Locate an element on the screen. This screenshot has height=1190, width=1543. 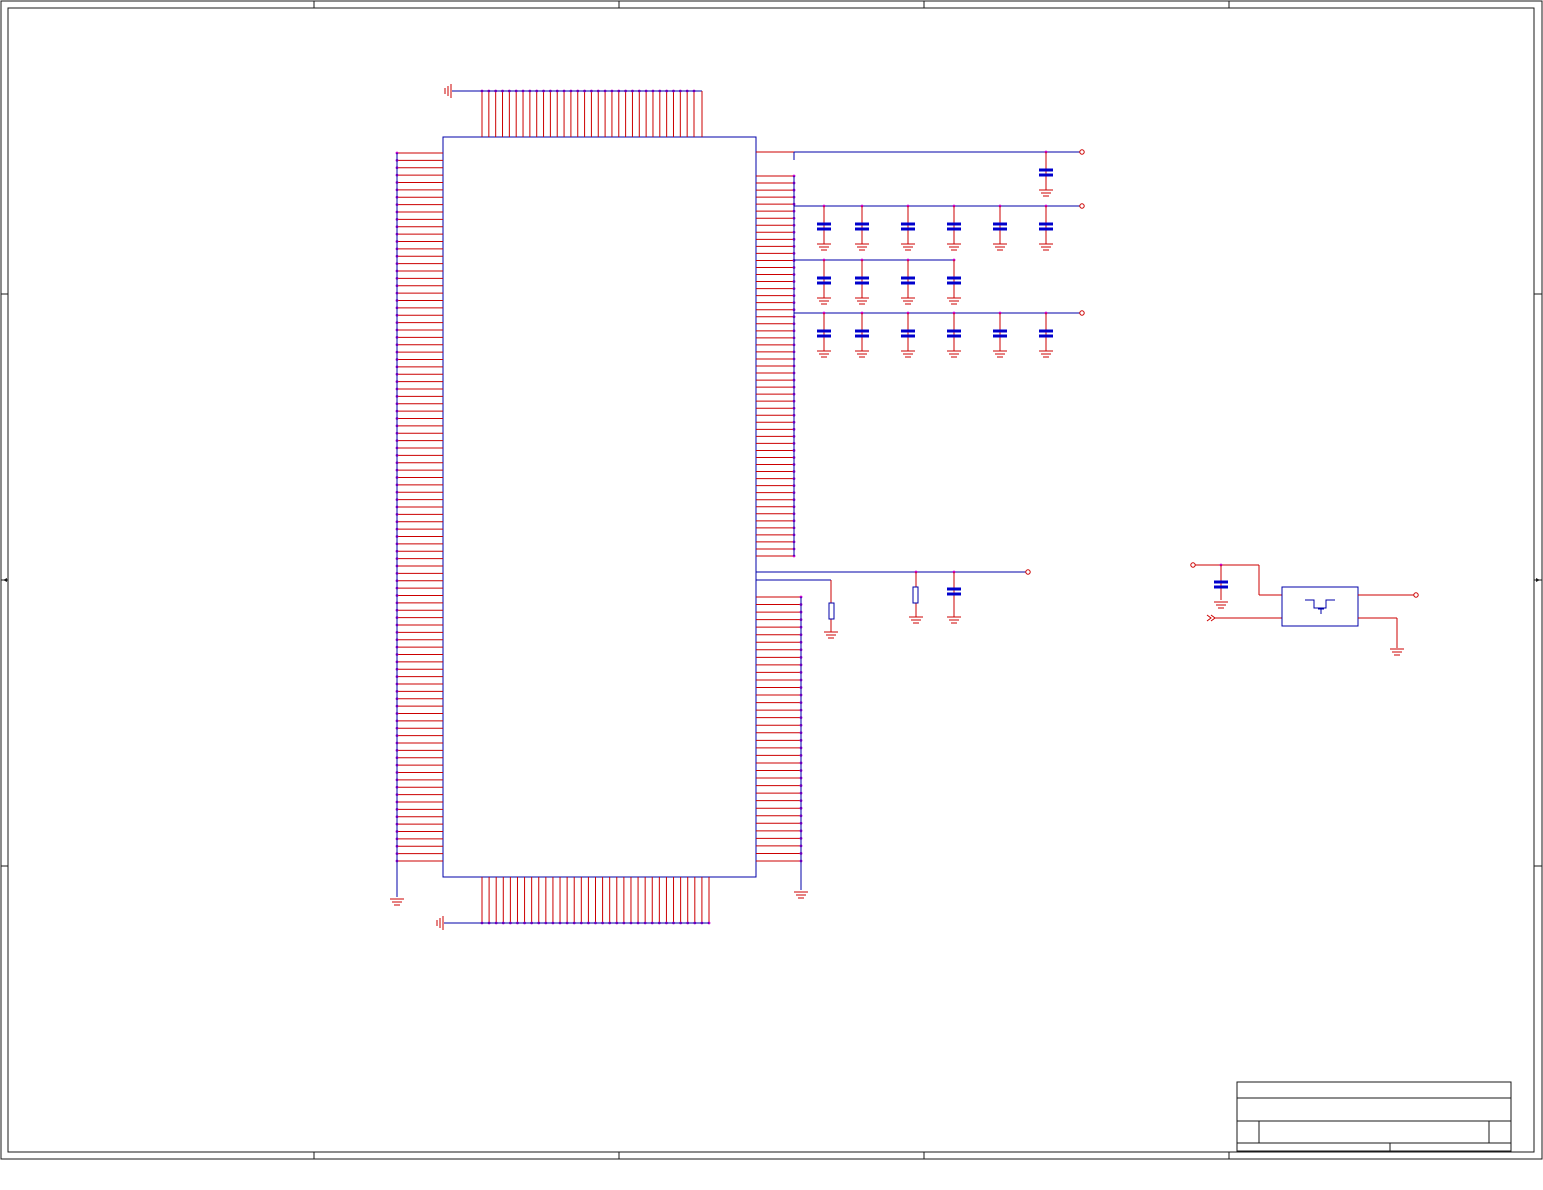
regulator-ic is located at coordinates (1320, 606).